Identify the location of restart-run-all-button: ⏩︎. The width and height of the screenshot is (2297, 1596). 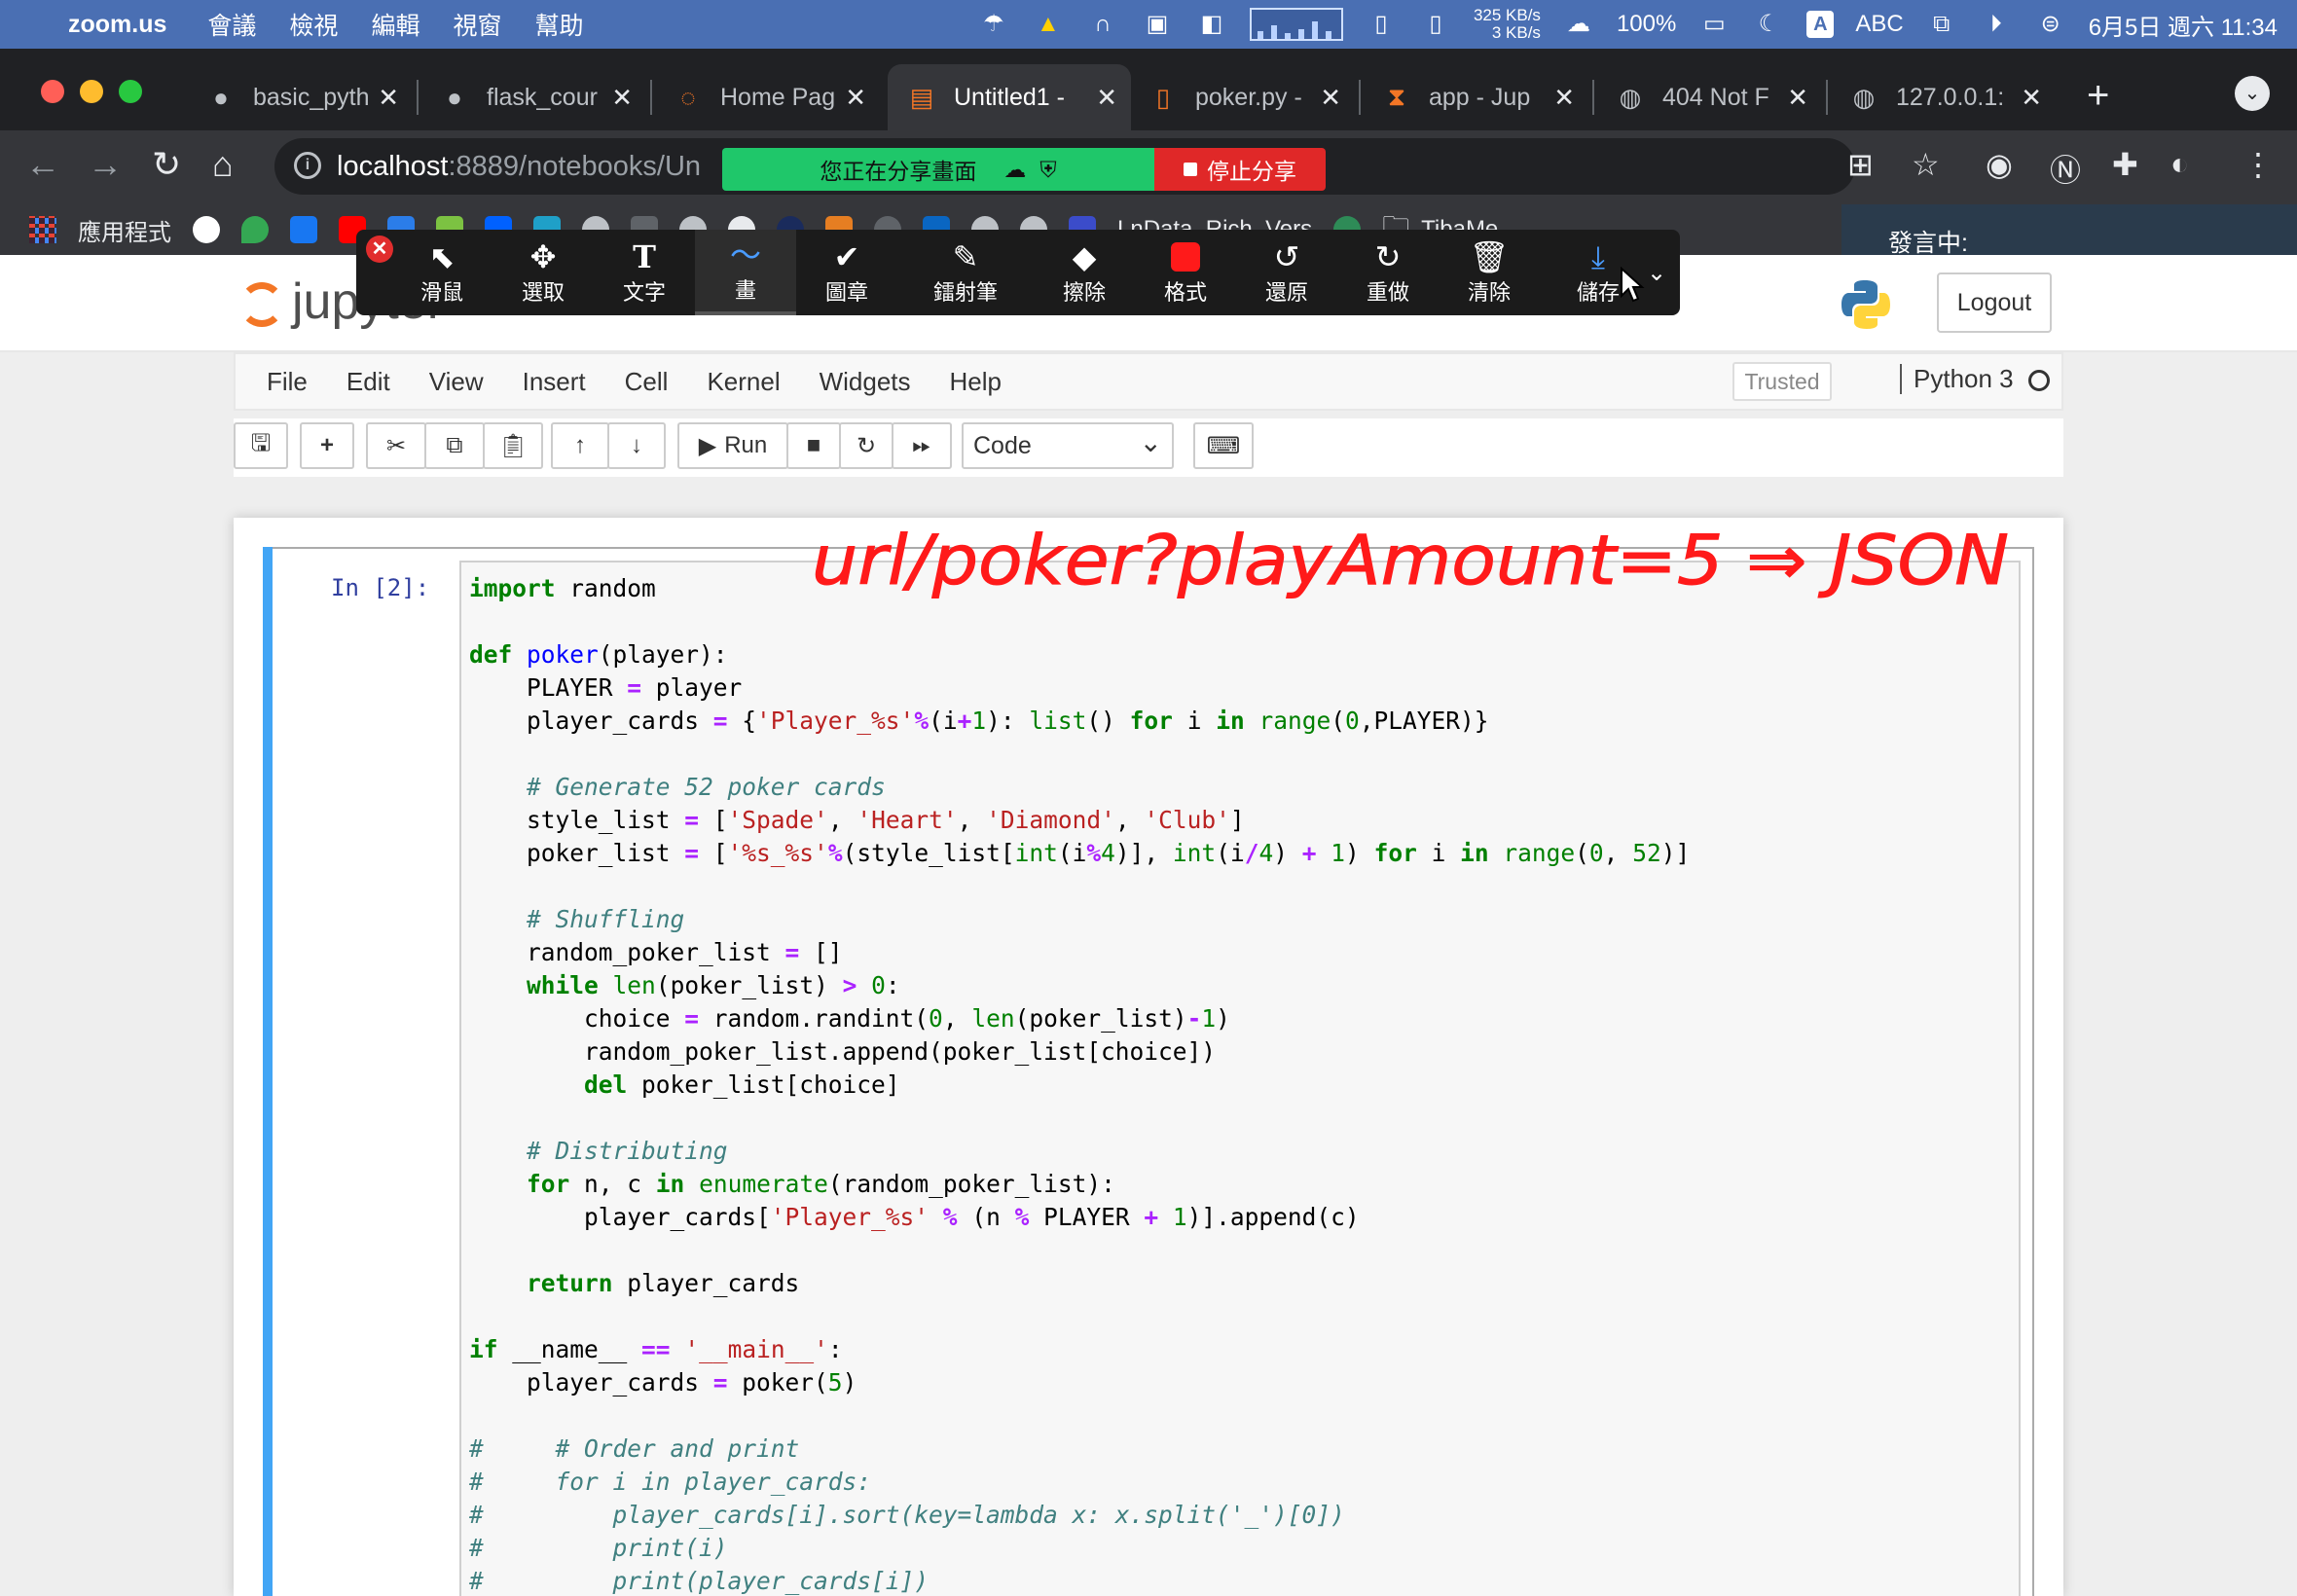
(922, 446).